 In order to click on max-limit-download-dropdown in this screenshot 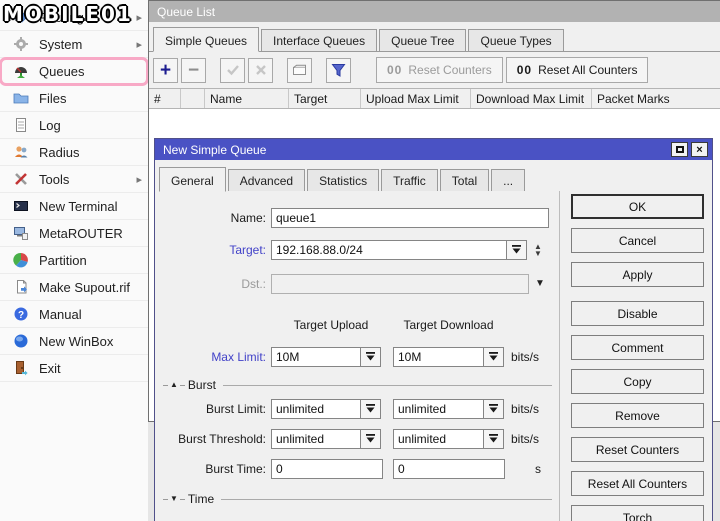, I will do `click(494, 356)`.